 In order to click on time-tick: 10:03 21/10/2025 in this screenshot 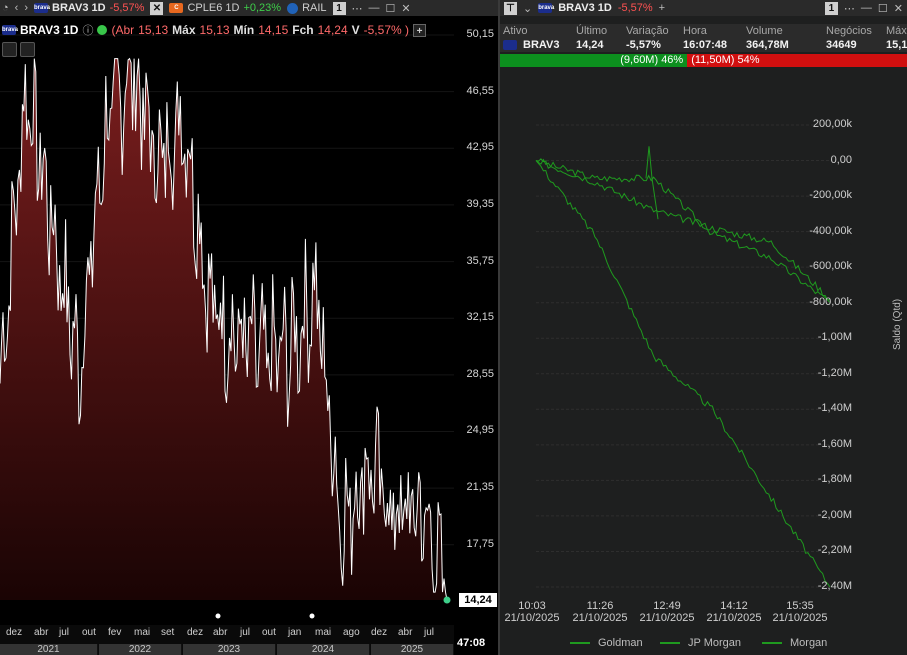, I will do `click(532, 612)`.